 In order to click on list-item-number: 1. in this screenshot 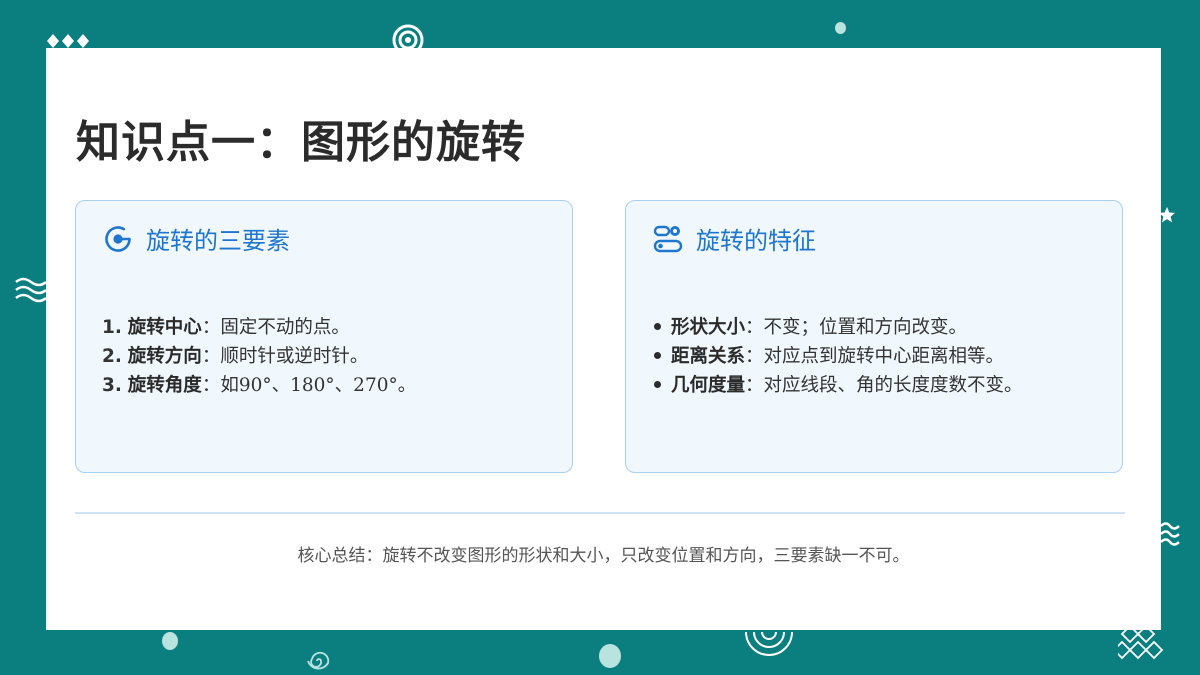, I will do `click(112, 327)`.